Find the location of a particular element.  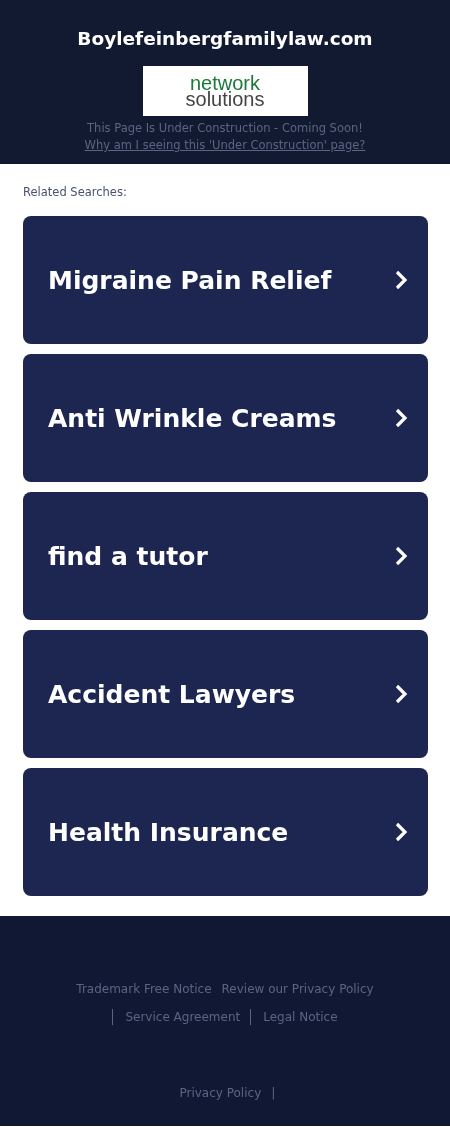

footer-link: Trademark Free Notice is located at coordinates (144, 989).